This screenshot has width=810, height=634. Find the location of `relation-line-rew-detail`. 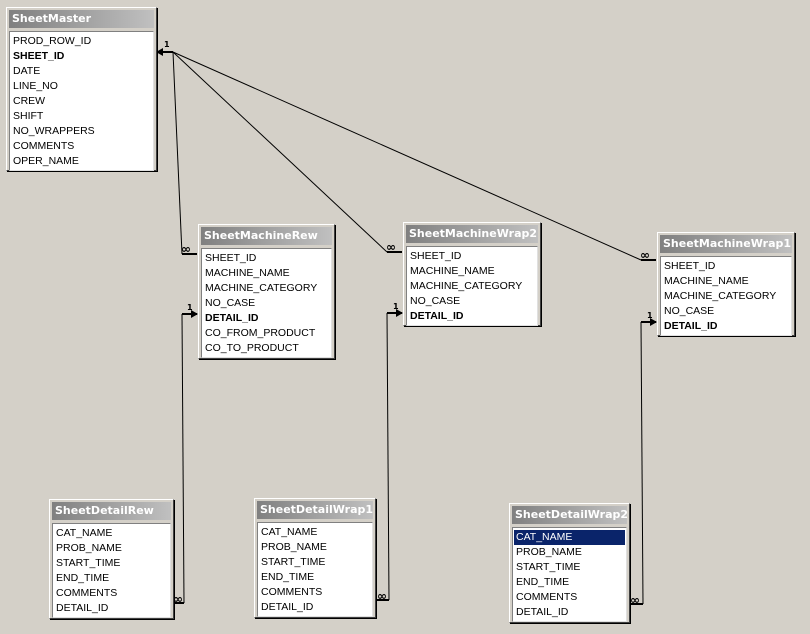

relation-line-rew-detail is located at coordinates (183, 458).